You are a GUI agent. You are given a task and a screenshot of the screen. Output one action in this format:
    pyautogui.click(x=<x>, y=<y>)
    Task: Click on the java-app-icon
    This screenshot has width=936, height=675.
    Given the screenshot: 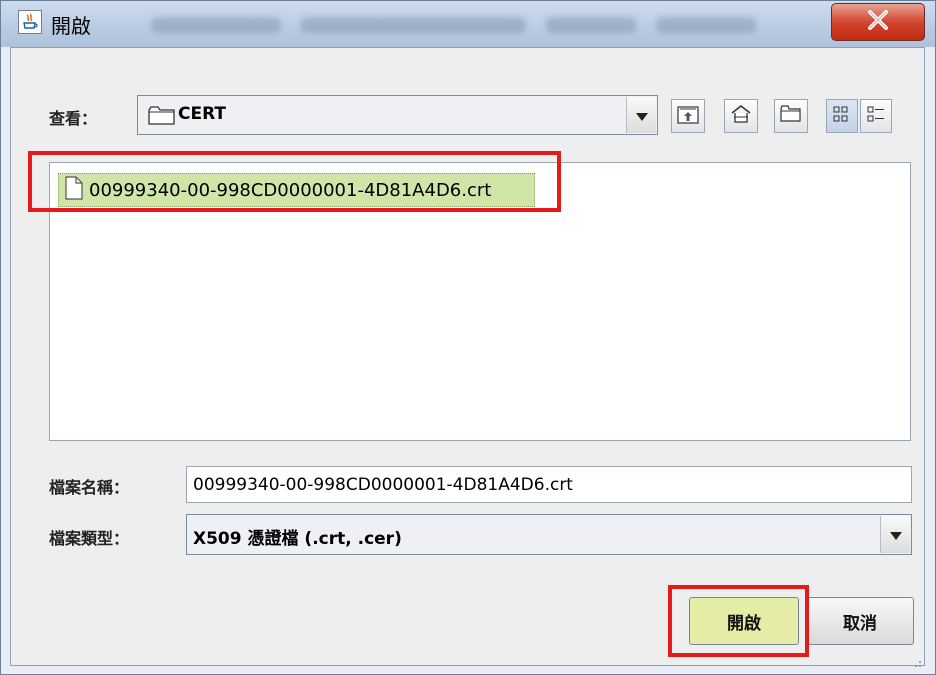 What is the action you would take?
    pyautogui.click(x=30, y=22)
    